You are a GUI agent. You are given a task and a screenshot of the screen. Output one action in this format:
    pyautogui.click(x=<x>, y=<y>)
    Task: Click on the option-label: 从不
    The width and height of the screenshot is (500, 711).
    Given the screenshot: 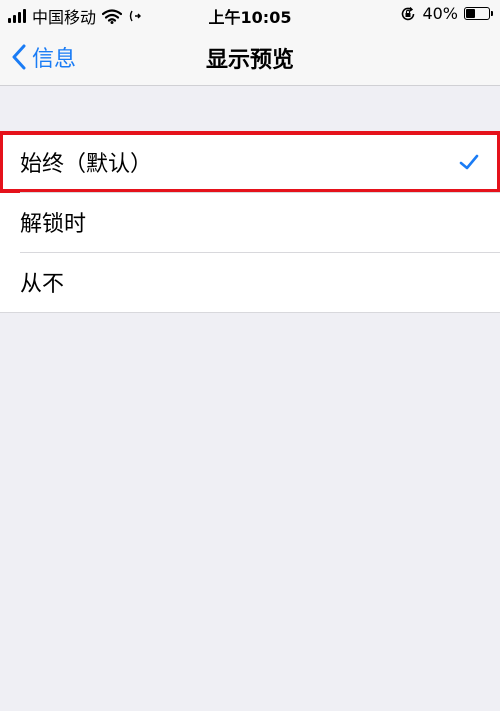 What is the action you would take?
    pyautogui.click(x=42, y=284)
    